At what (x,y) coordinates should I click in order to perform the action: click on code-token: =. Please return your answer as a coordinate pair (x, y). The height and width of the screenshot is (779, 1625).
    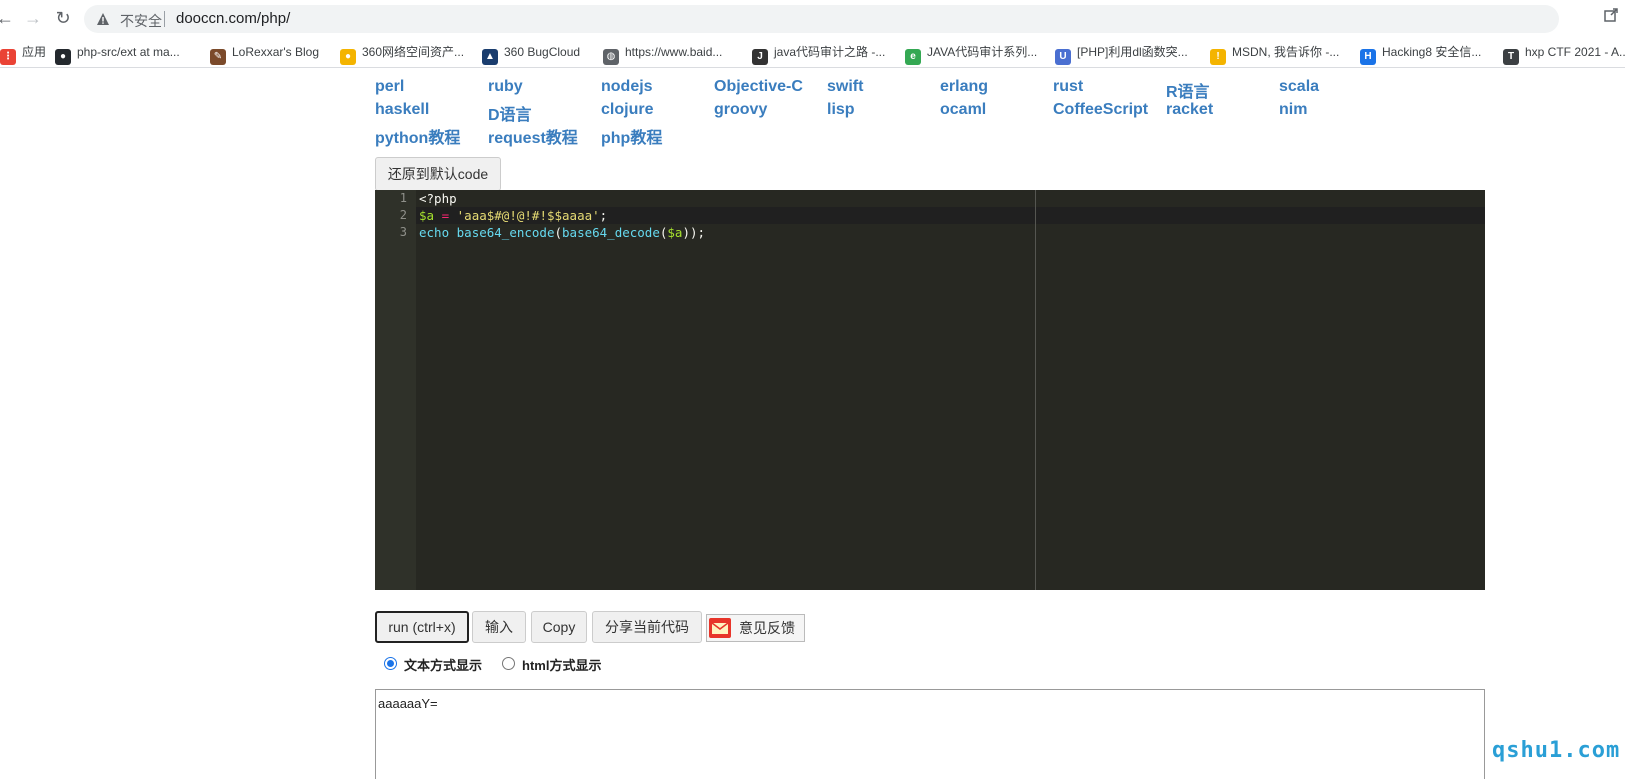
    Looking at the image, I should click on (445, 215).